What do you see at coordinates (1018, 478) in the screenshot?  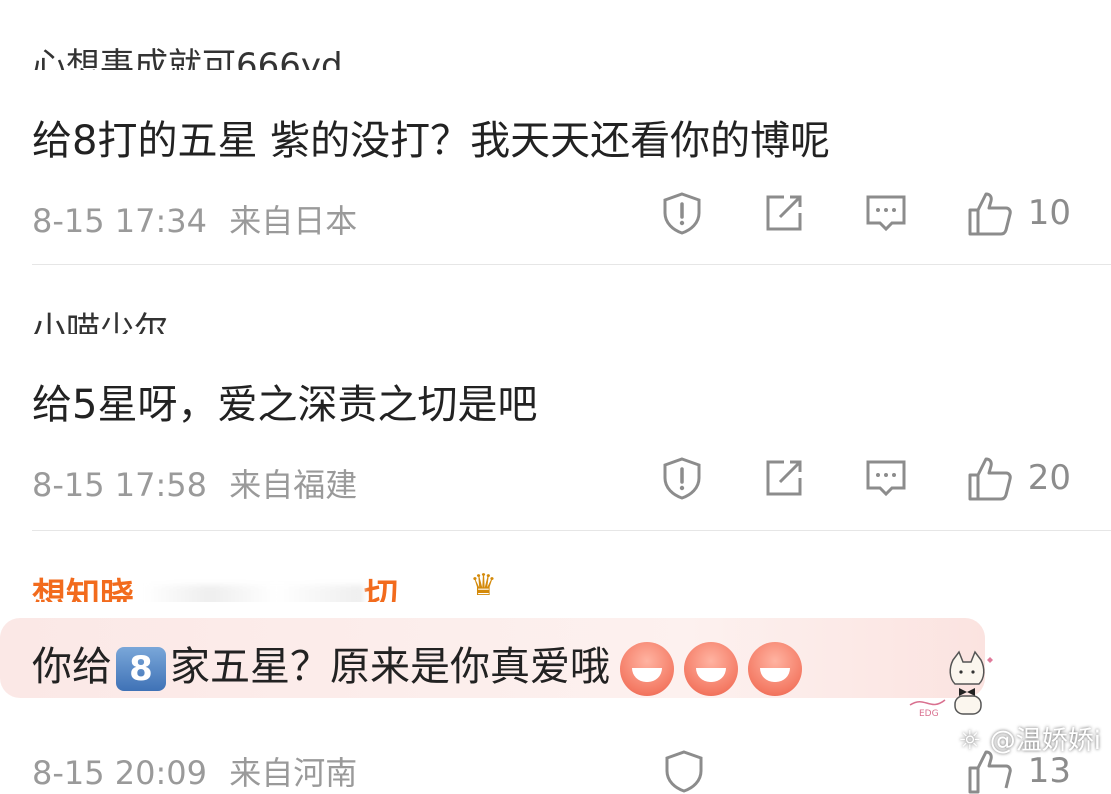 I see `like-button: 20` at bounding box center [1018, 478].